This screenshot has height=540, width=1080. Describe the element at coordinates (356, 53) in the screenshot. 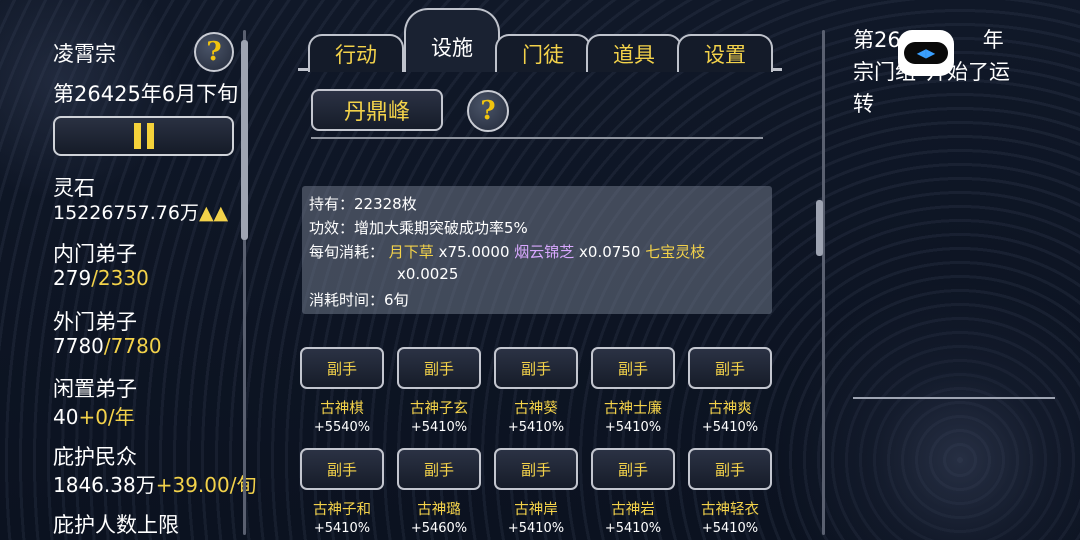

I see `tab-action: 行动` at that location.